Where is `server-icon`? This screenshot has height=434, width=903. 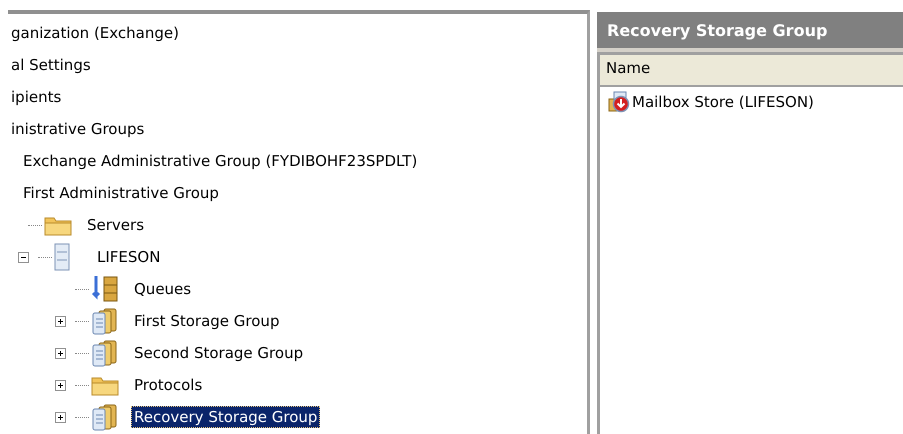
server-icon is located at coordinates (62, 257).